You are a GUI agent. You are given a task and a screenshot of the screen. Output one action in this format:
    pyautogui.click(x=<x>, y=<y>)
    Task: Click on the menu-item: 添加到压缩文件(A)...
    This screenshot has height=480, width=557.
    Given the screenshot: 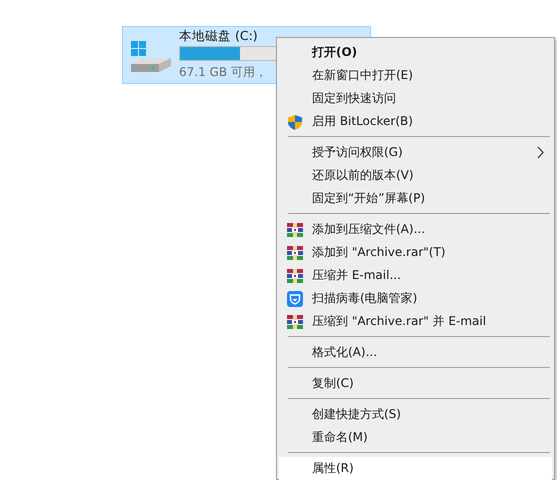 What is the action you would take?
    pyautogui.click(x=415, y=229)
    